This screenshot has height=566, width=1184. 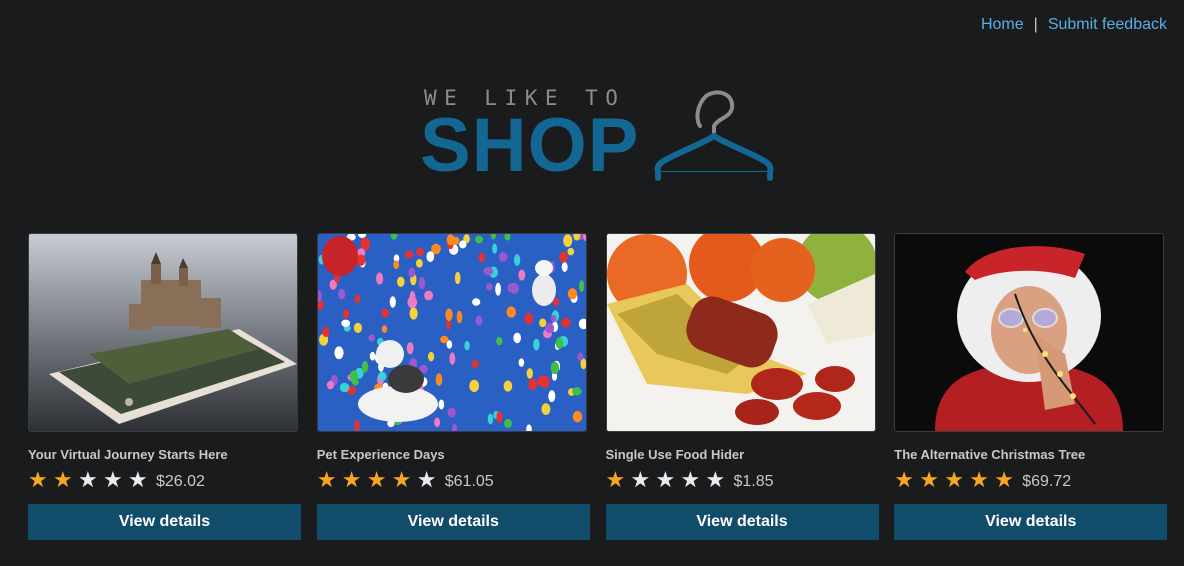 What do you see at coordinates (714, 136) in the screenshot?
I see `hanger-icon` at bounding box center [714, 136].